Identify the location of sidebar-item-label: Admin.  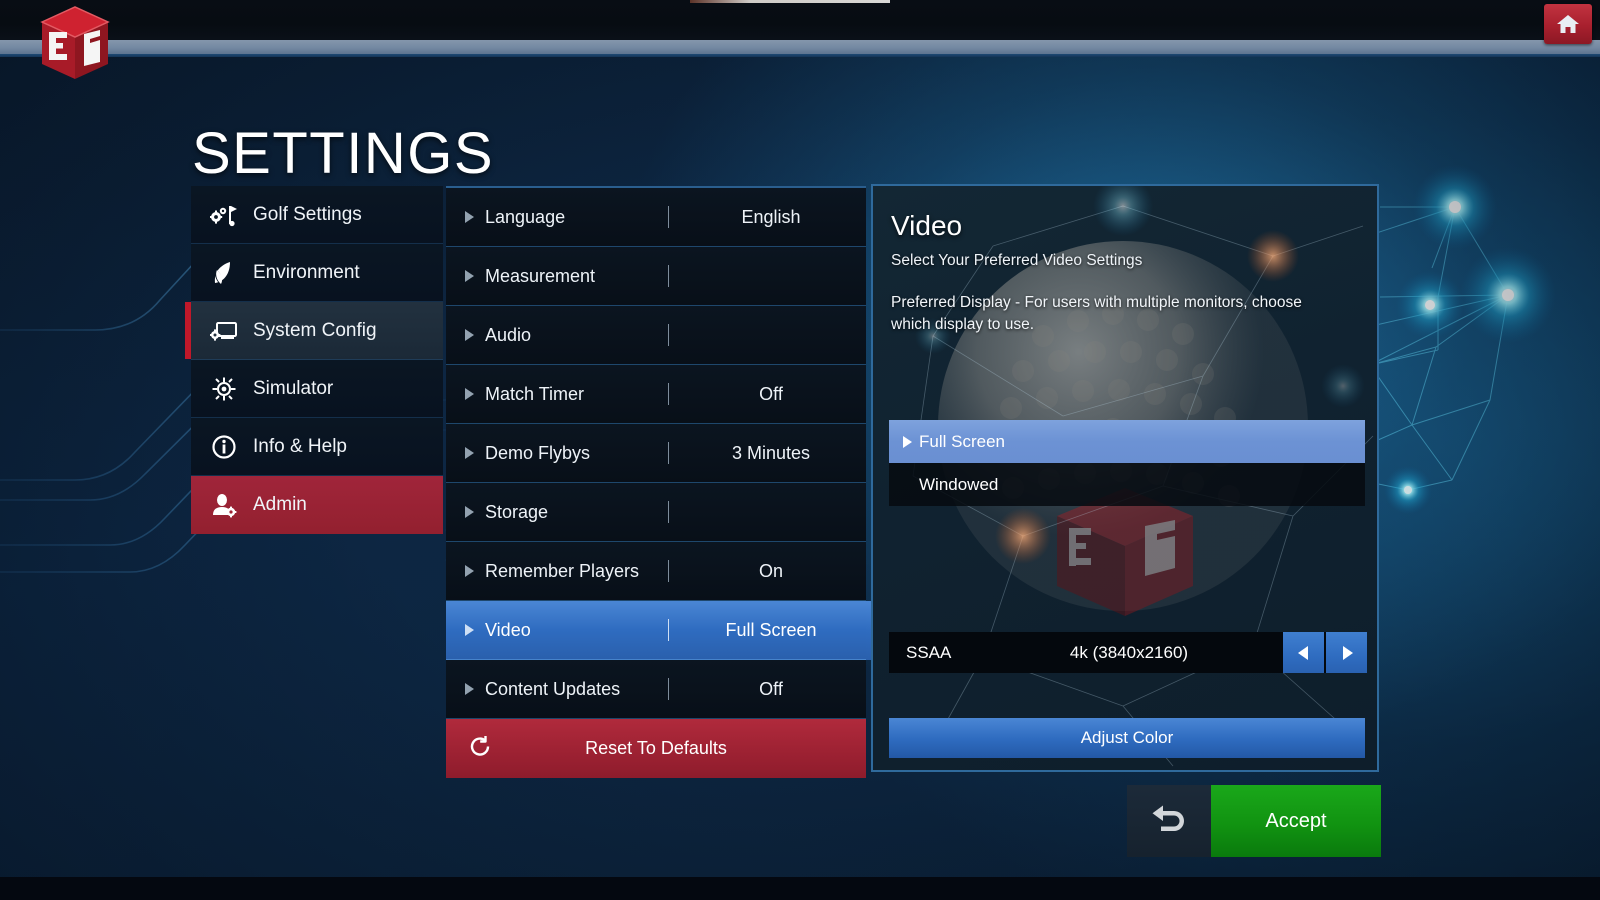
(280, 504).